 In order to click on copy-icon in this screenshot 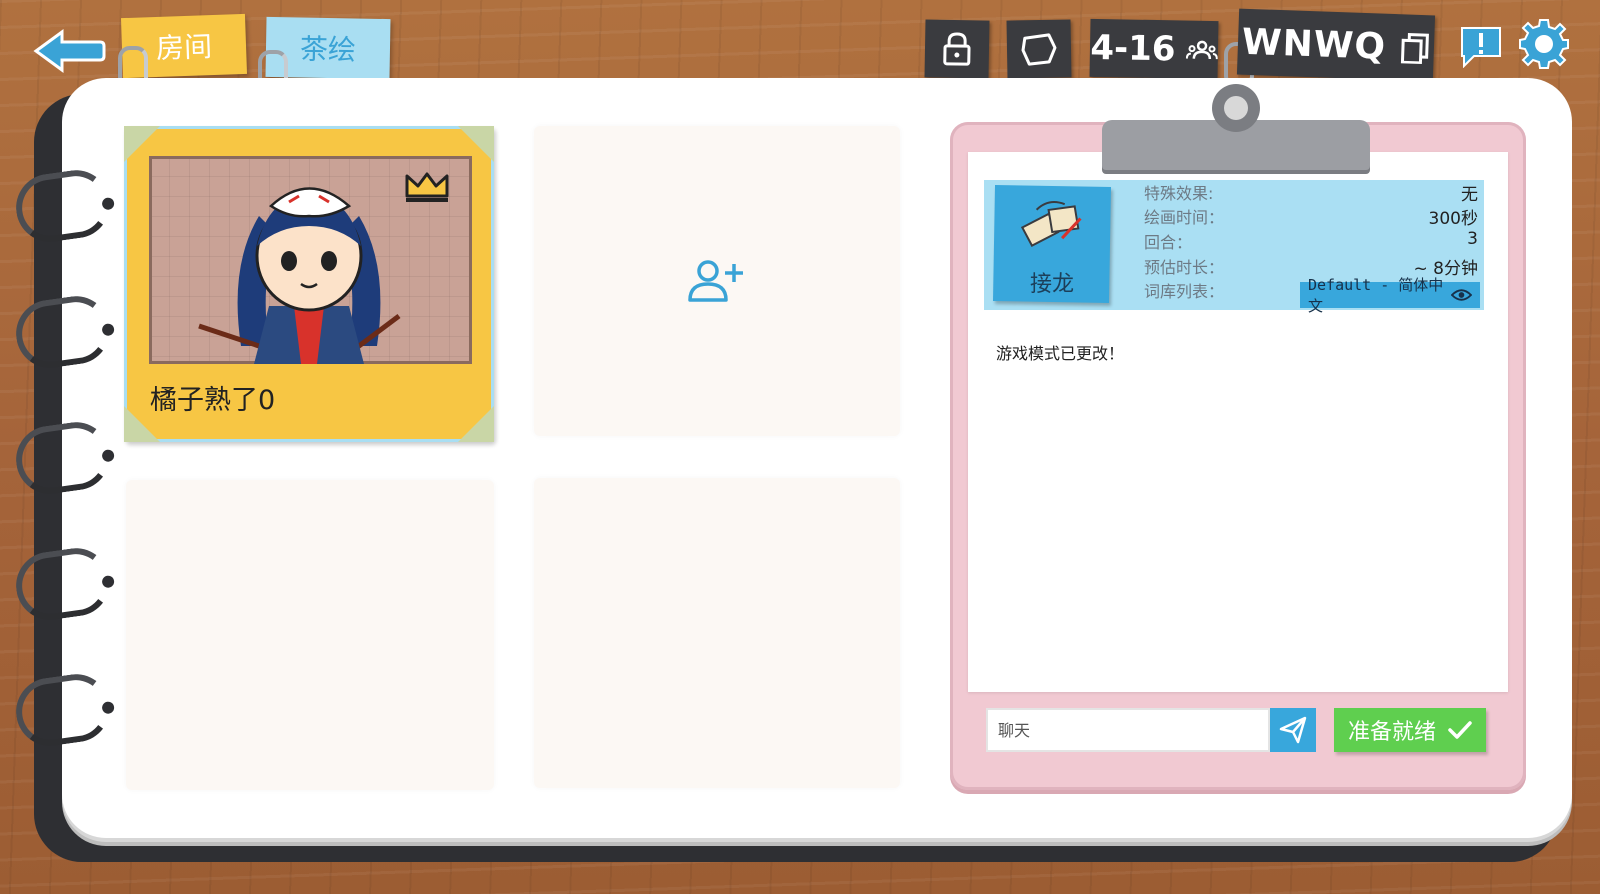, I will do `click(1415, 49)`.